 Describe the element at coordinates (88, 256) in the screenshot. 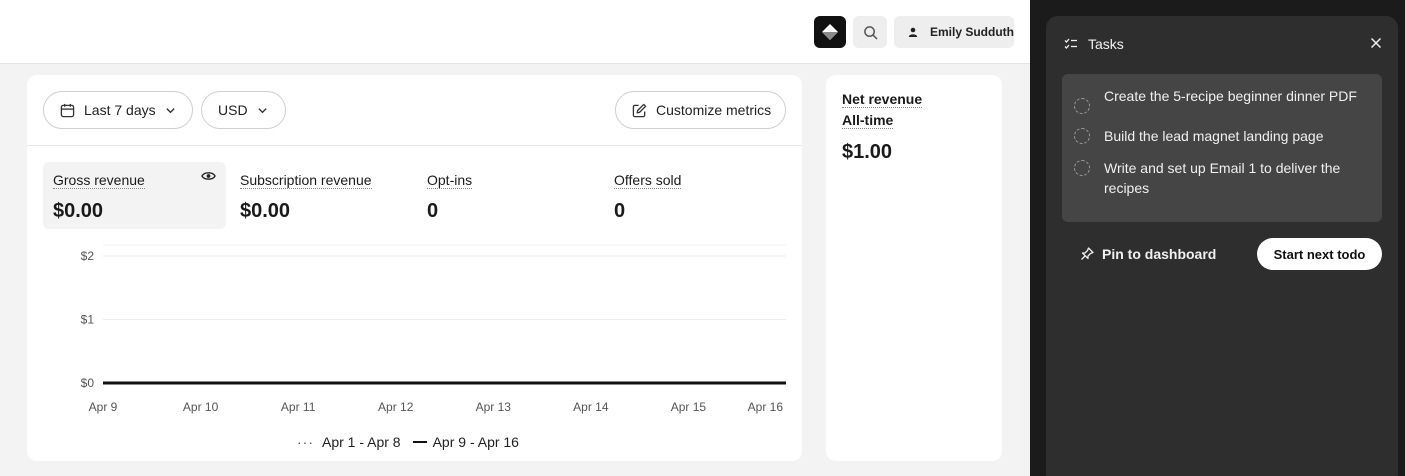

I see `y-tick-label: $2` at that location.